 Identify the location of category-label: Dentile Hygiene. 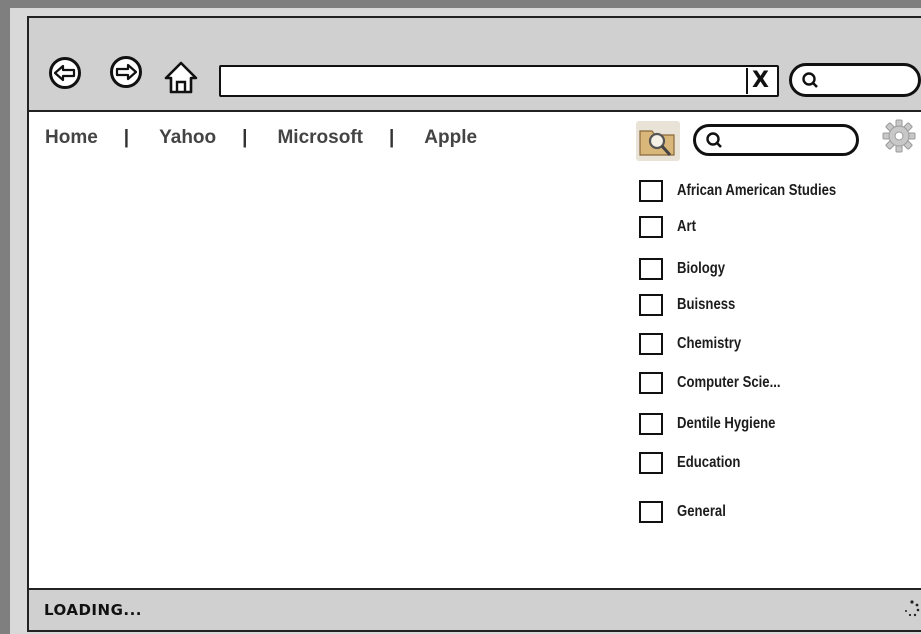
(726, 423).